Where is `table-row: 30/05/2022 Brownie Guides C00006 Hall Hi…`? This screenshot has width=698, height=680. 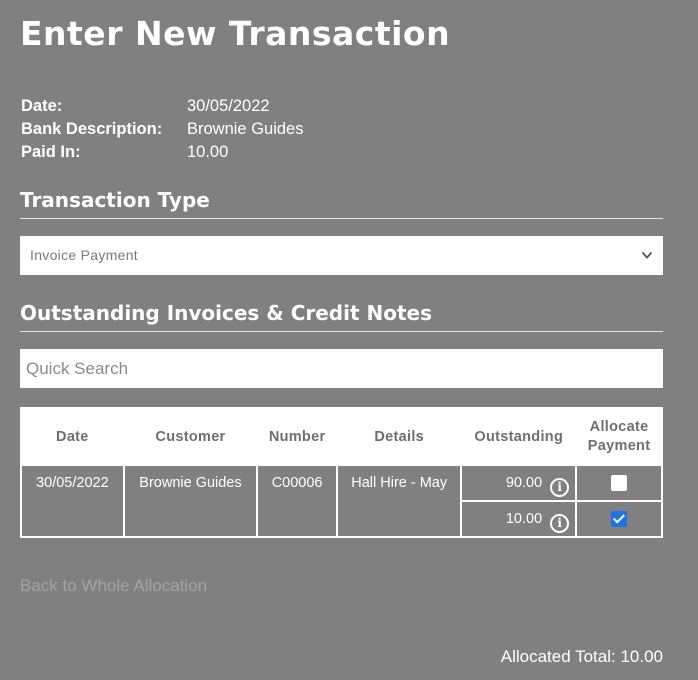
table-row: 30/05/2022 Brownie Guides C00006 Hall Hi… is located at coordinates (341, 501).